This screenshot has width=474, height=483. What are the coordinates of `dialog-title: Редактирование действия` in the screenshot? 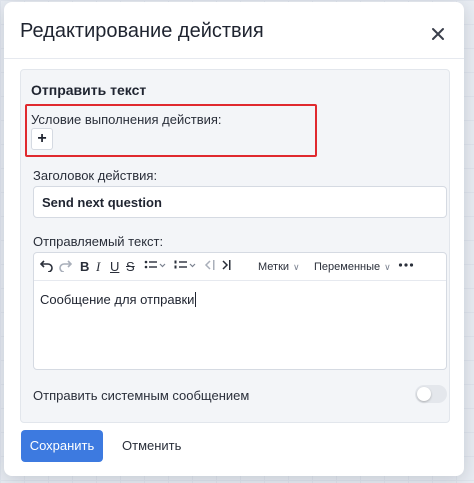 It's located at (142, 31).